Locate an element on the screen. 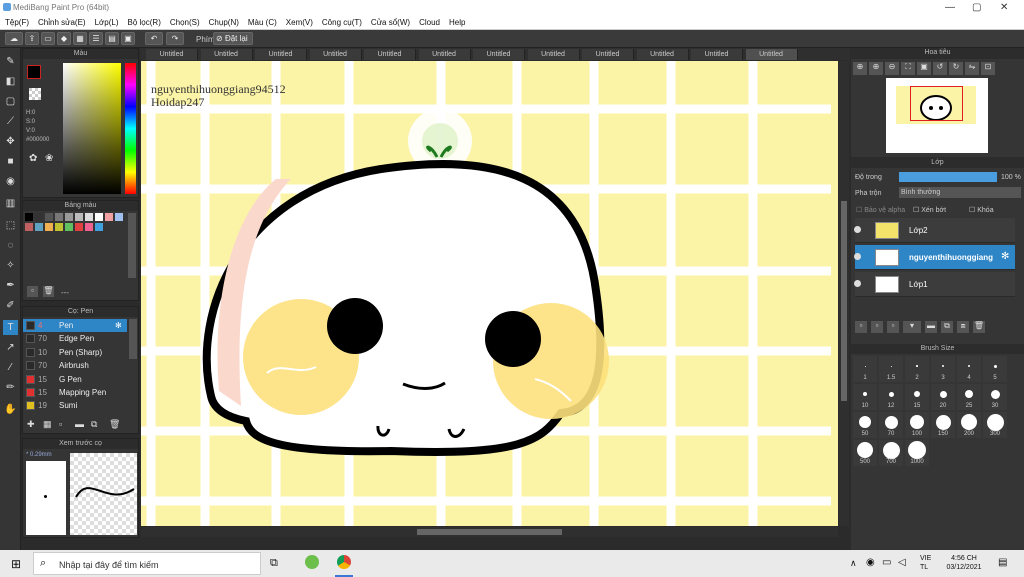  palette-icon: ✿ is located at coordinates (33, 158).